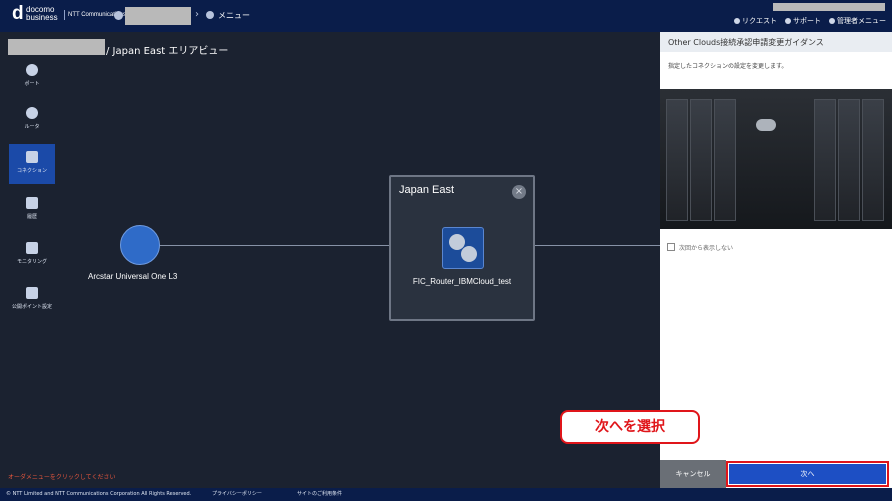  What do you see at coordinates (32, 120) in the screenshot?
I see `sidebar-item-router: ルータ` at bounding box center [32, 120].